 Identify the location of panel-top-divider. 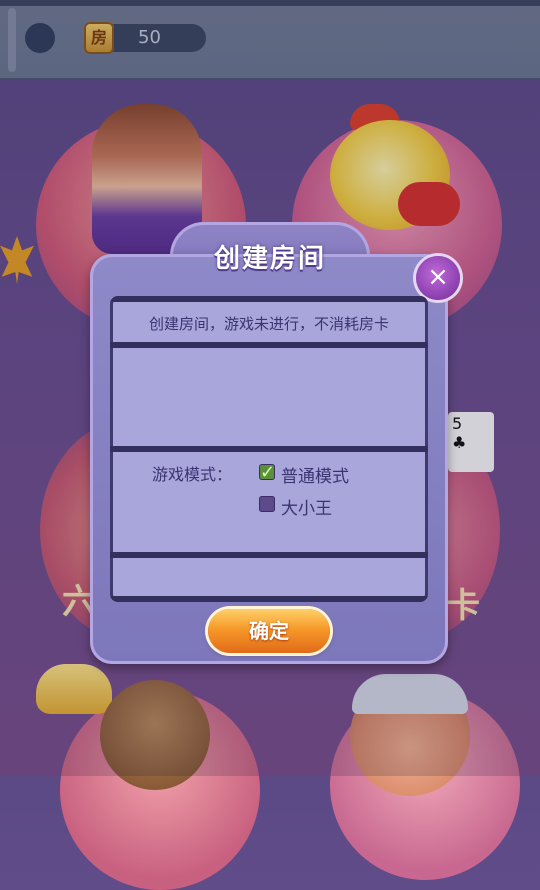
(269, 299).